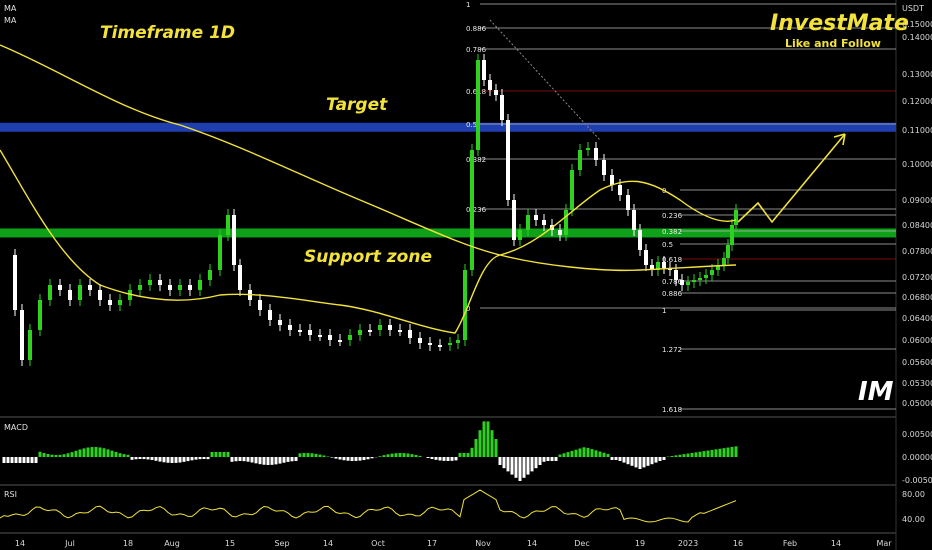 The width and height of the screenshot is (932, 550). What do you see at coordinates (664, 311) in the screenshot?
I see `fib2-level-label: 1` at bounding box center [664, 311].